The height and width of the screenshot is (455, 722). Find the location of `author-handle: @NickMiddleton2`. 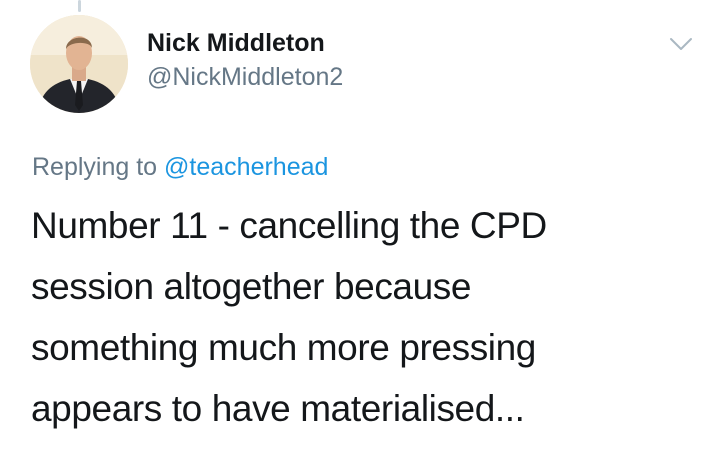

author-handle: @NickMiddleton2 is located at coordinates (245, 77).